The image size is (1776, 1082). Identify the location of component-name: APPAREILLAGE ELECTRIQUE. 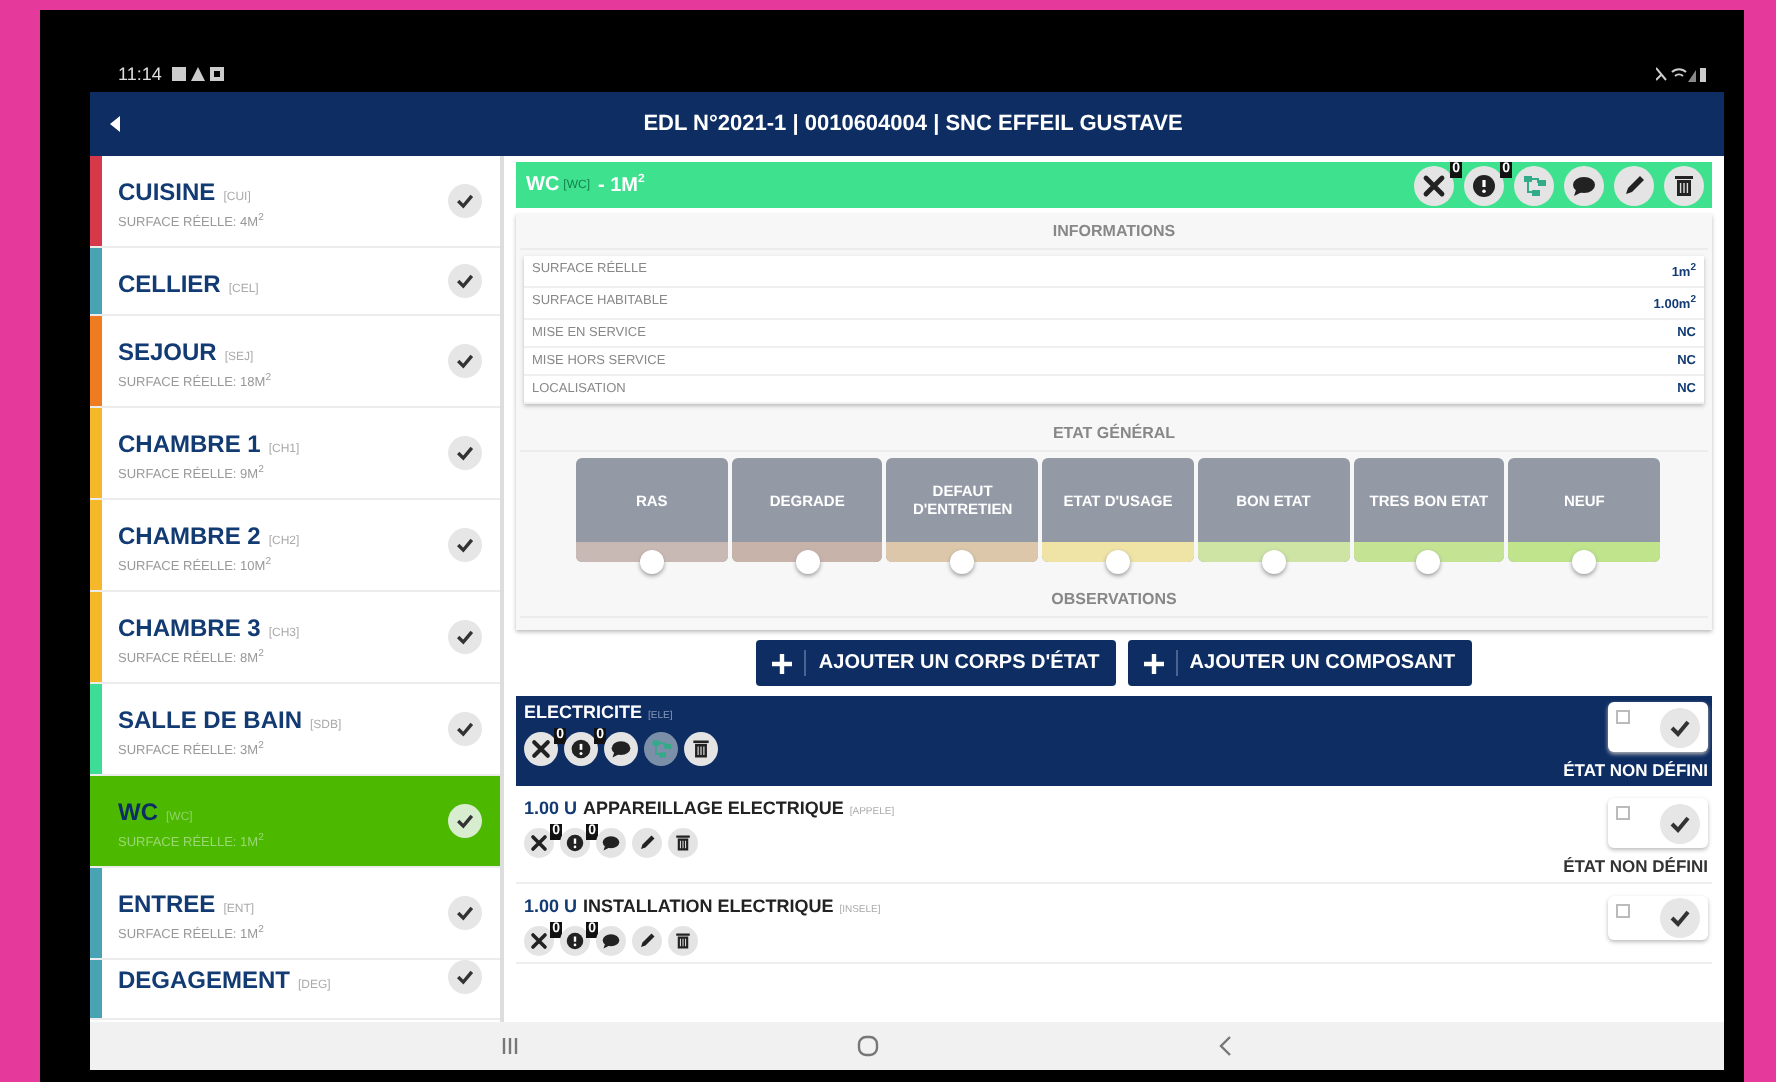
(713, 808).